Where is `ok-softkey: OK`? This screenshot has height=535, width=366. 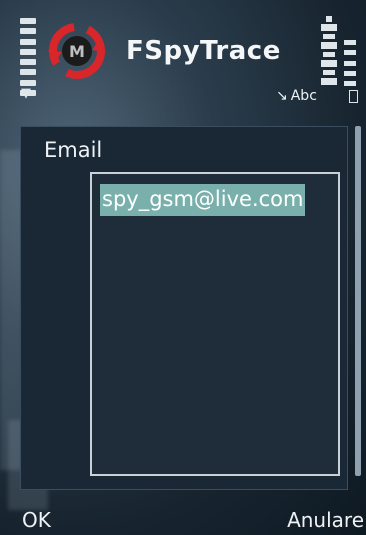 ok-softkey: OK is located at coordinates (36, 520).